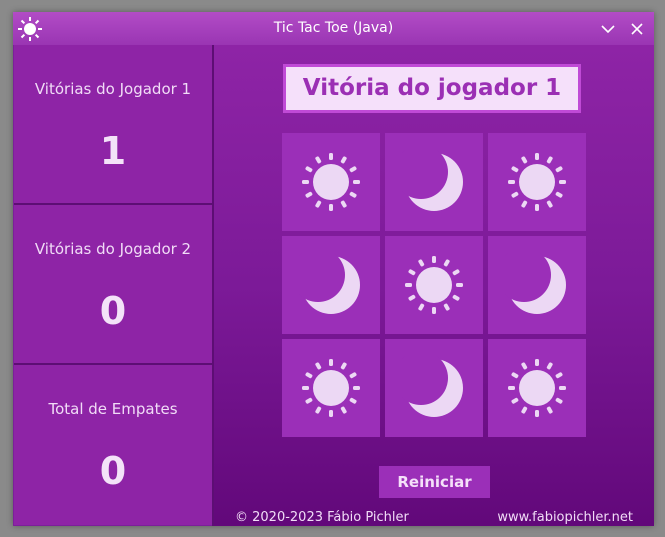 The height and width of the screenshot is (537, 665). I want to click on player2-wins-panel: Vitórias do Jogador 2 0, so click(113, 285).